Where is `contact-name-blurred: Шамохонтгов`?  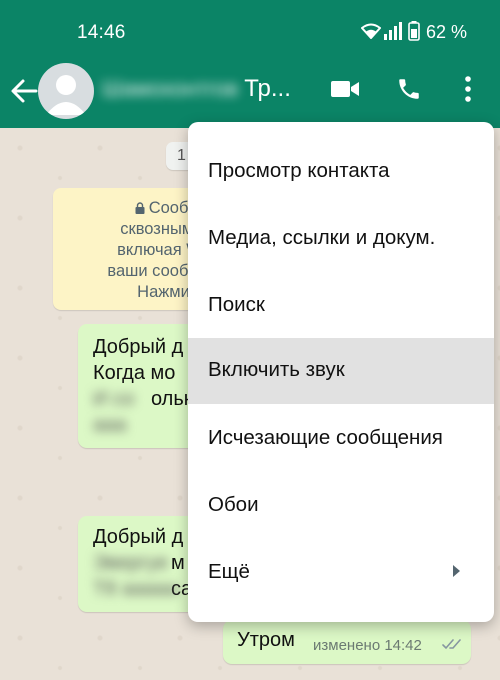 contact-name-blurred: Шамохонтгов is located at coordinates (170, 88).